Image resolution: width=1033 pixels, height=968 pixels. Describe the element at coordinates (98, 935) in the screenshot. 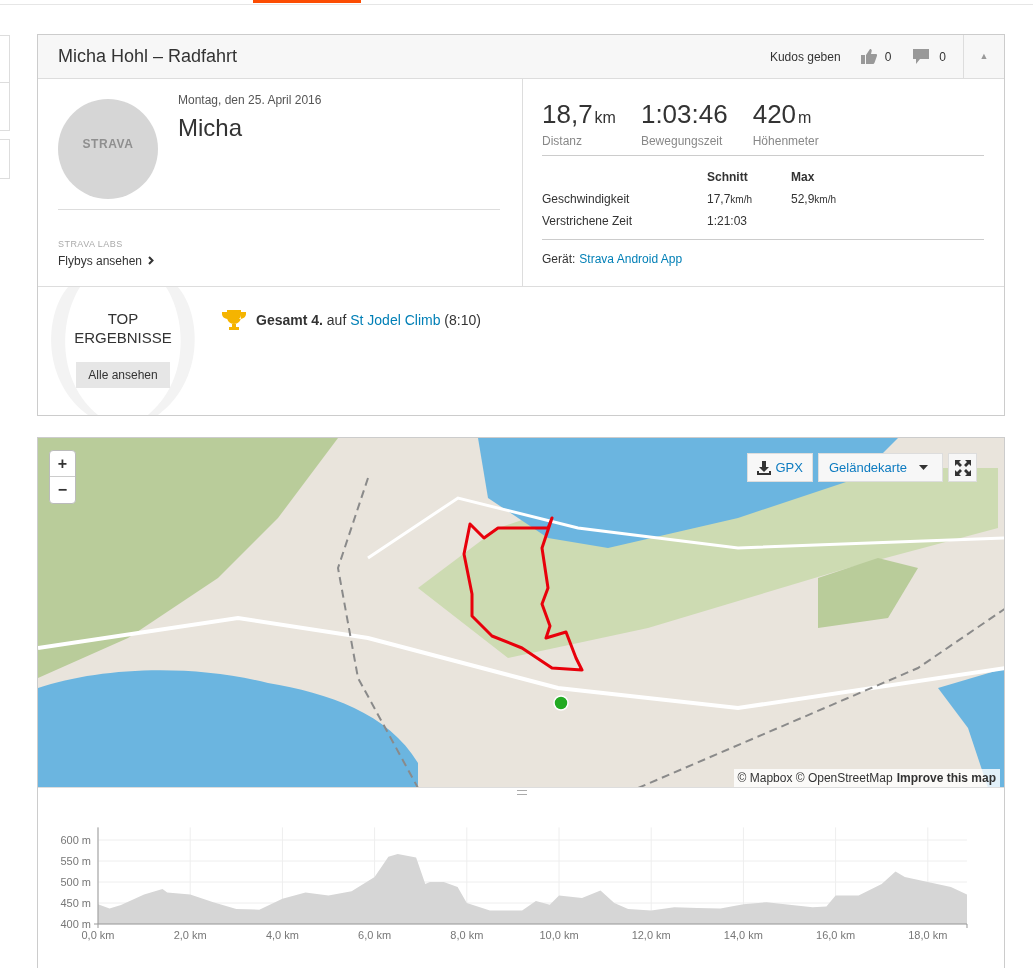

I see `x-tick-label: 0,0 km` at that location.